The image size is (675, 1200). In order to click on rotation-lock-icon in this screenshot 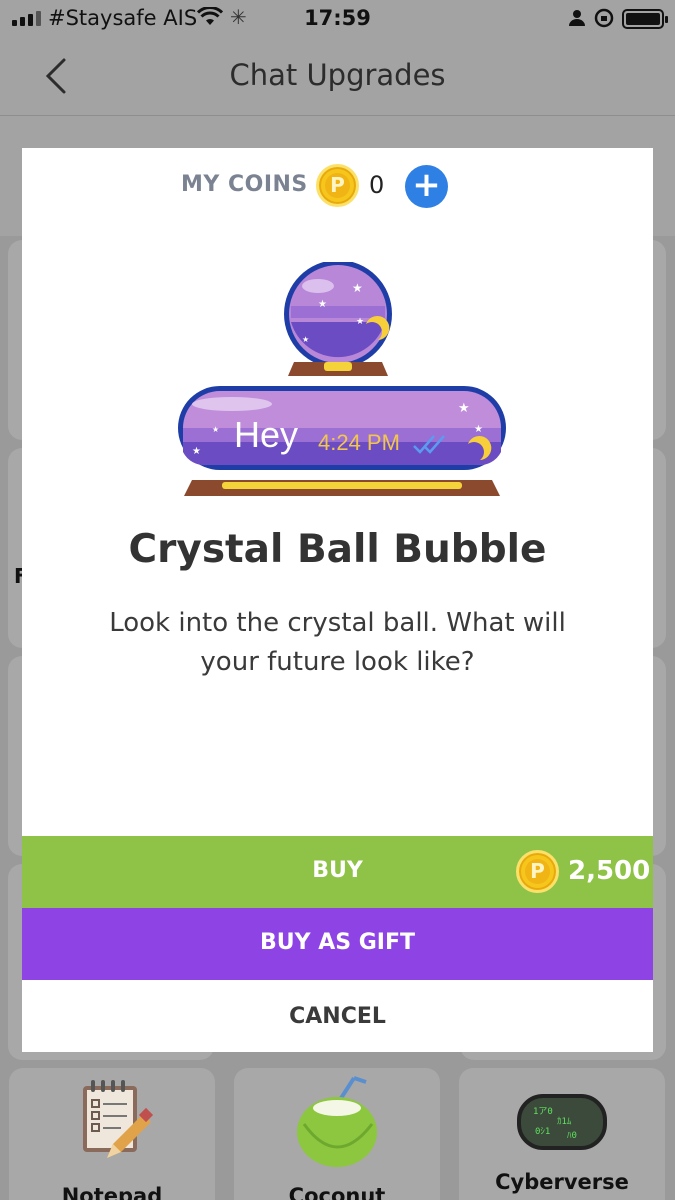, I will do `click(604, 18)`.